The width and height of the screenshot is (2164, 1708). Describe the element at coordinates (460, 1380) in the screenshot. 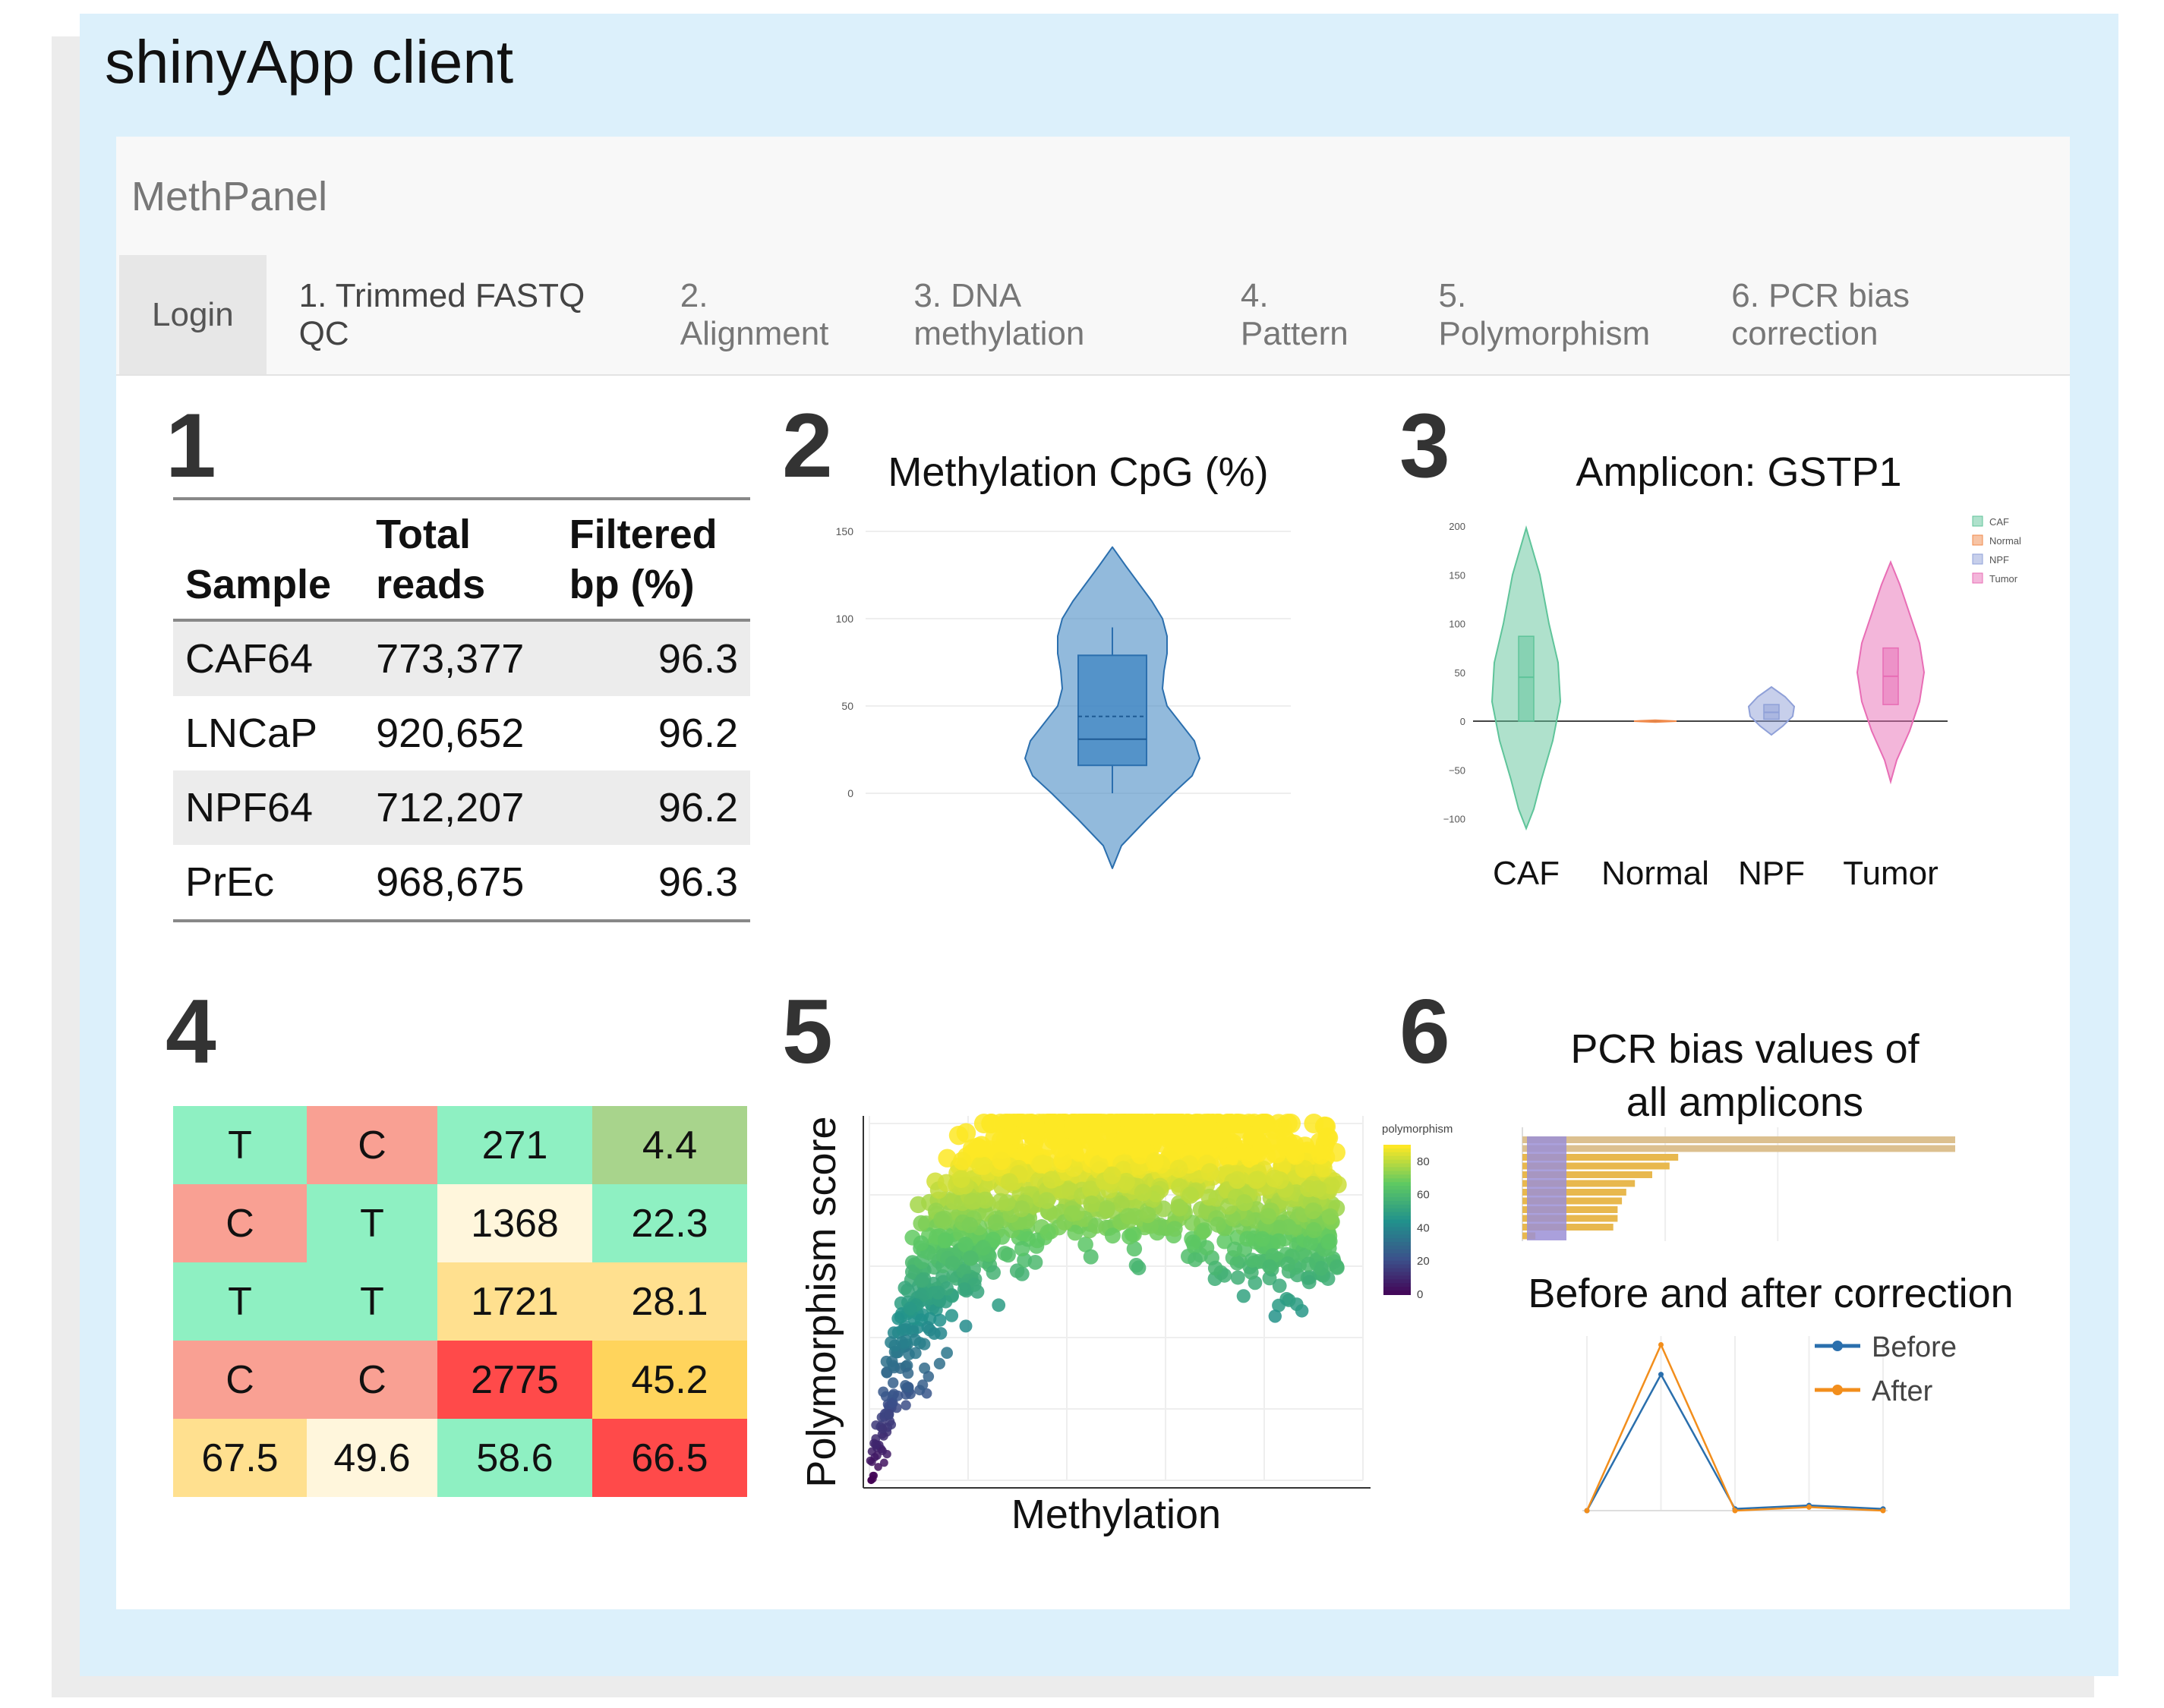

I see `heatmap-row: C C 2775 45.2` at that location.